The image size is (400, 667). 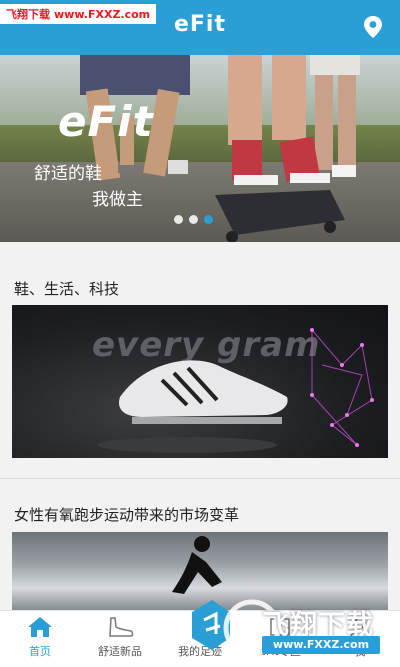 I want to click on home-icon, so click(x=40, y=627).